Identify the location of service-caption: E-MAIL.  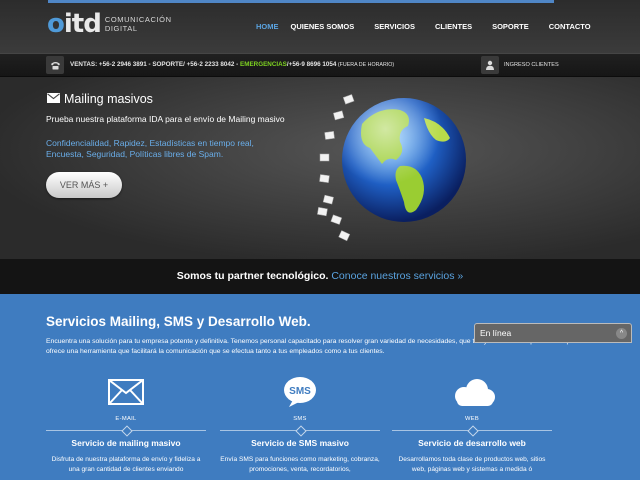
(126, 419).